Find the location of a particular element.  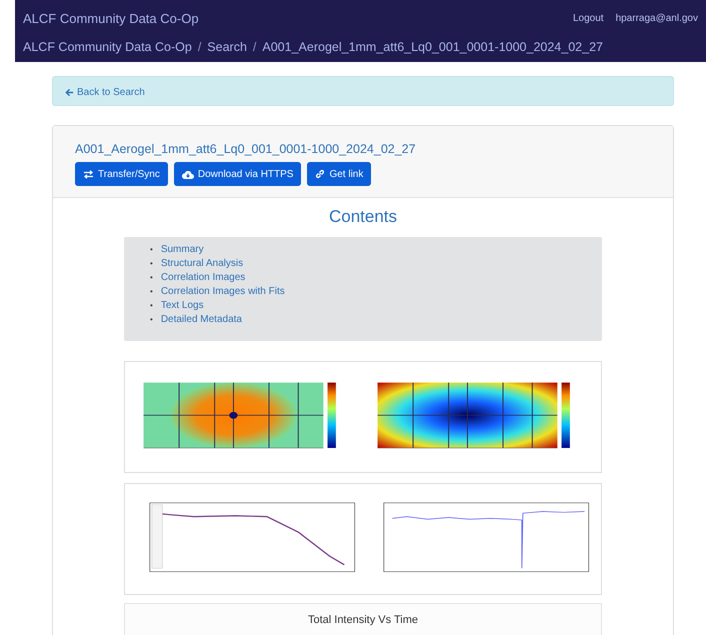

contents-link: Correlation Images is located at coordinates (203, 278).